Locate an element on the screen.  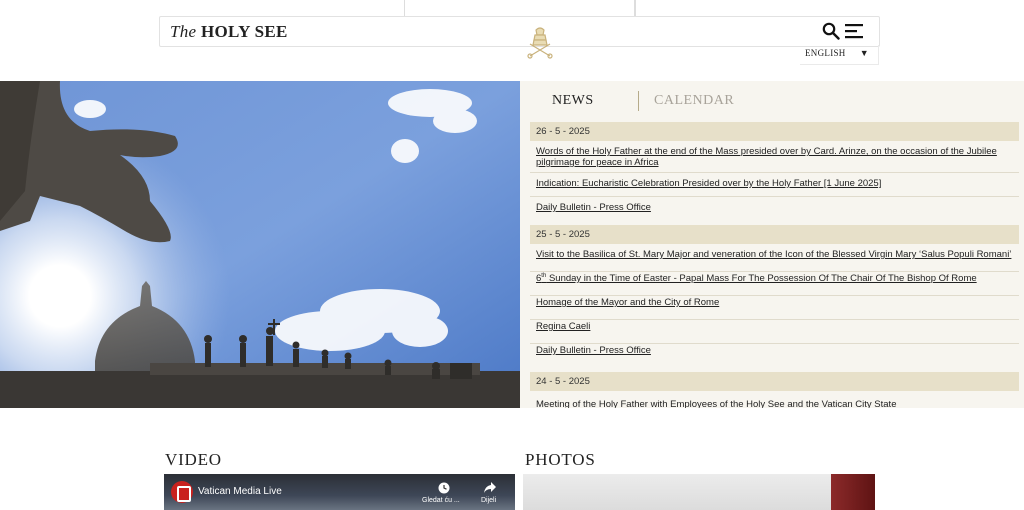
site-logo: The HOLY SEE is located at coordinates (229, 32).